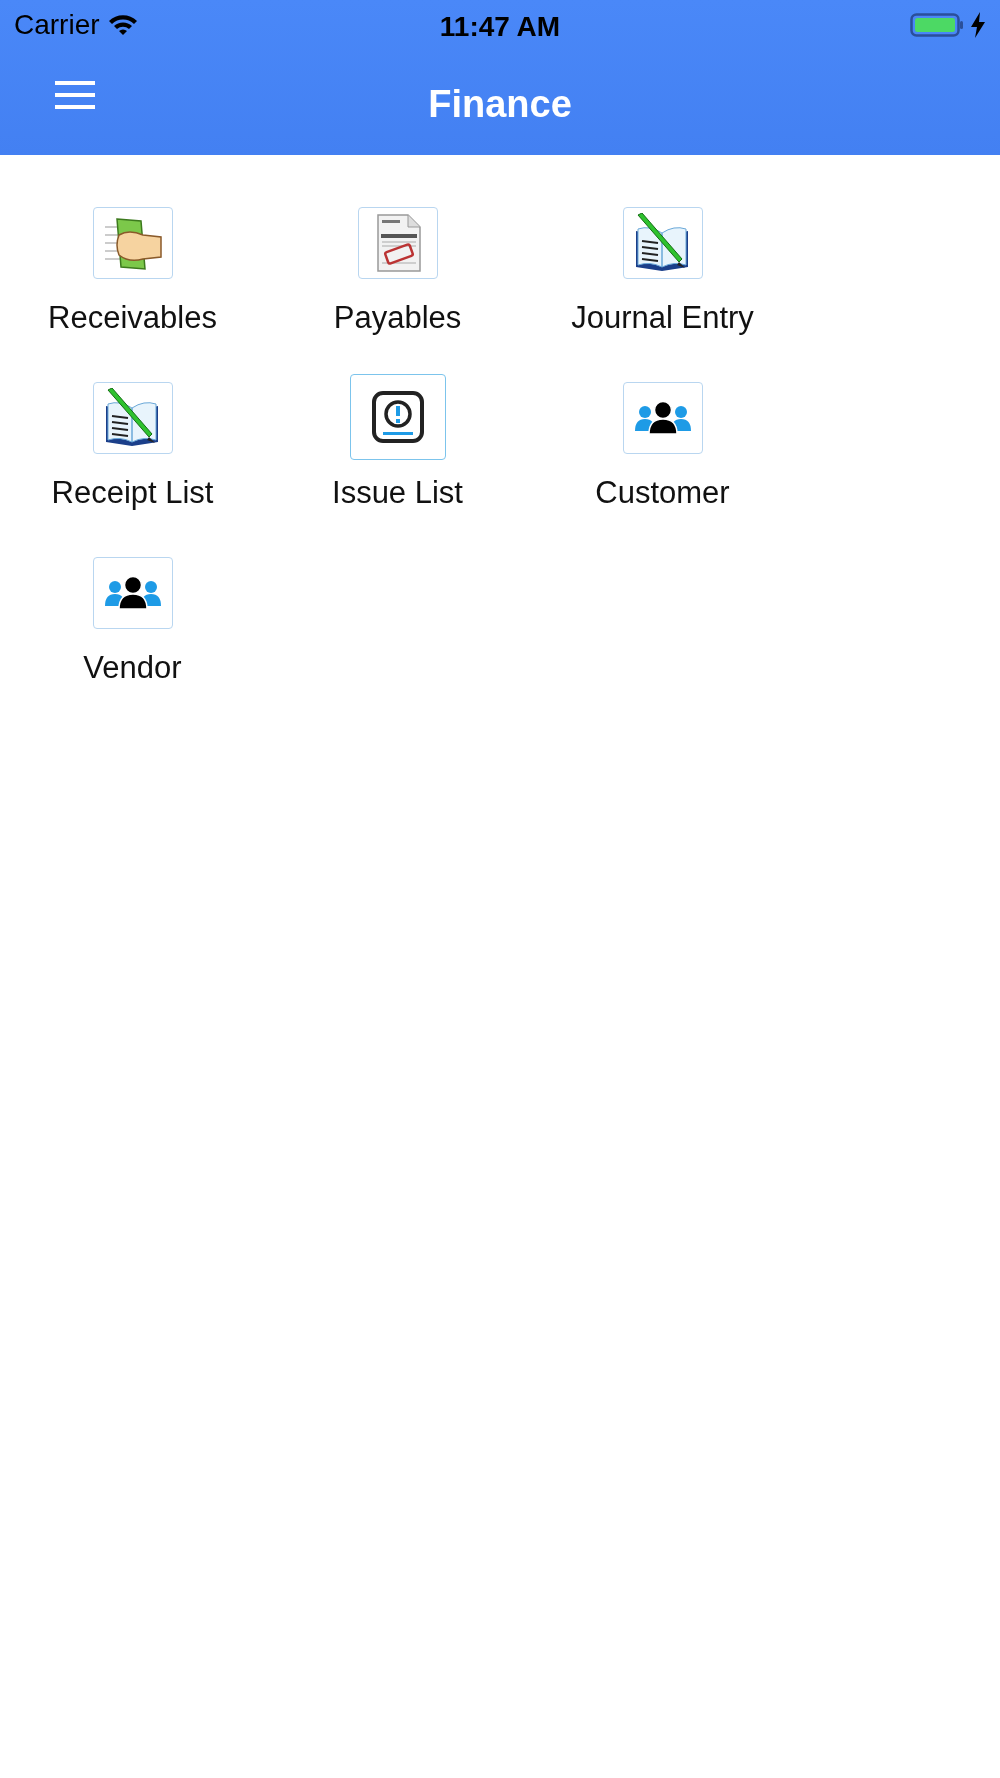 Image resolution: width=1000 pixels, height=1778 pixels. Describe the element at coordinates (662, 268) in the screenshot. I see `menu-tile: Journal Entry` at that location.